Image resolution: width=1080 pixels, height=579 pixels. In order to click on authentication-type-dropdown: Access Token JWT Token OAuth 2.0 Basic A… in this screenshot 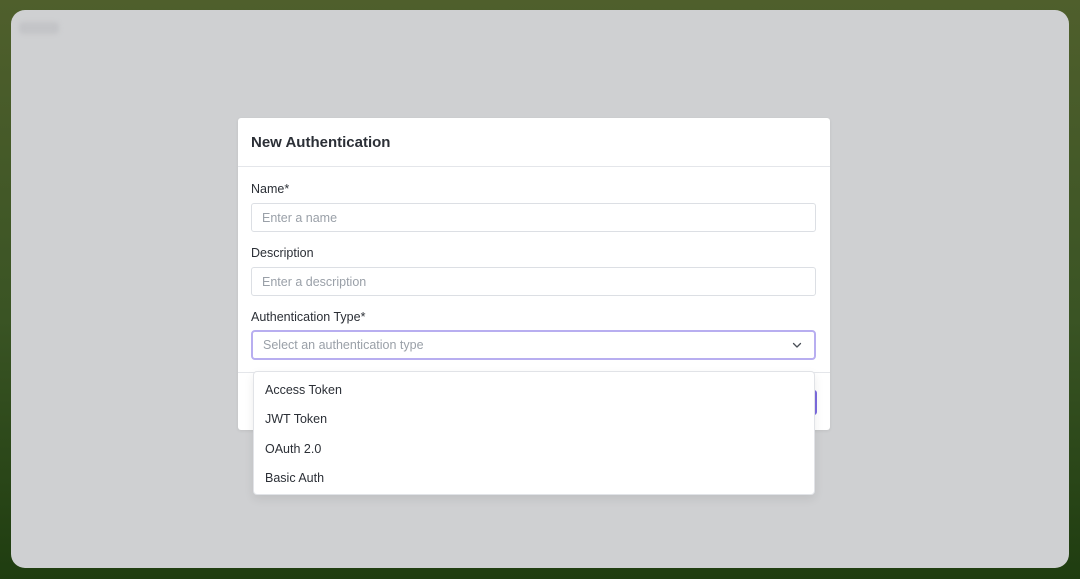, I will do `click(534, 433)`.